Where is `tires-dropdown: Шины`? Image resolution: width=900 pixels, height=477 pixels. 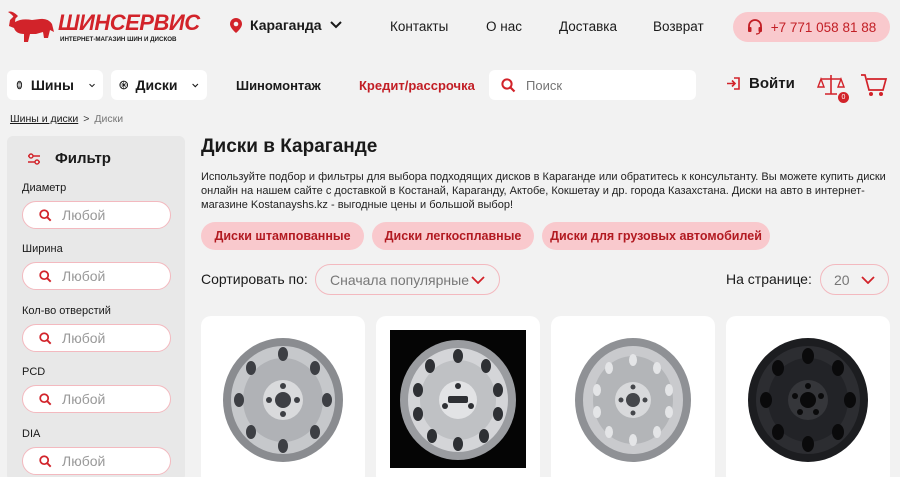 tires-dropdown: Шины is located at coordinates (55, 85).